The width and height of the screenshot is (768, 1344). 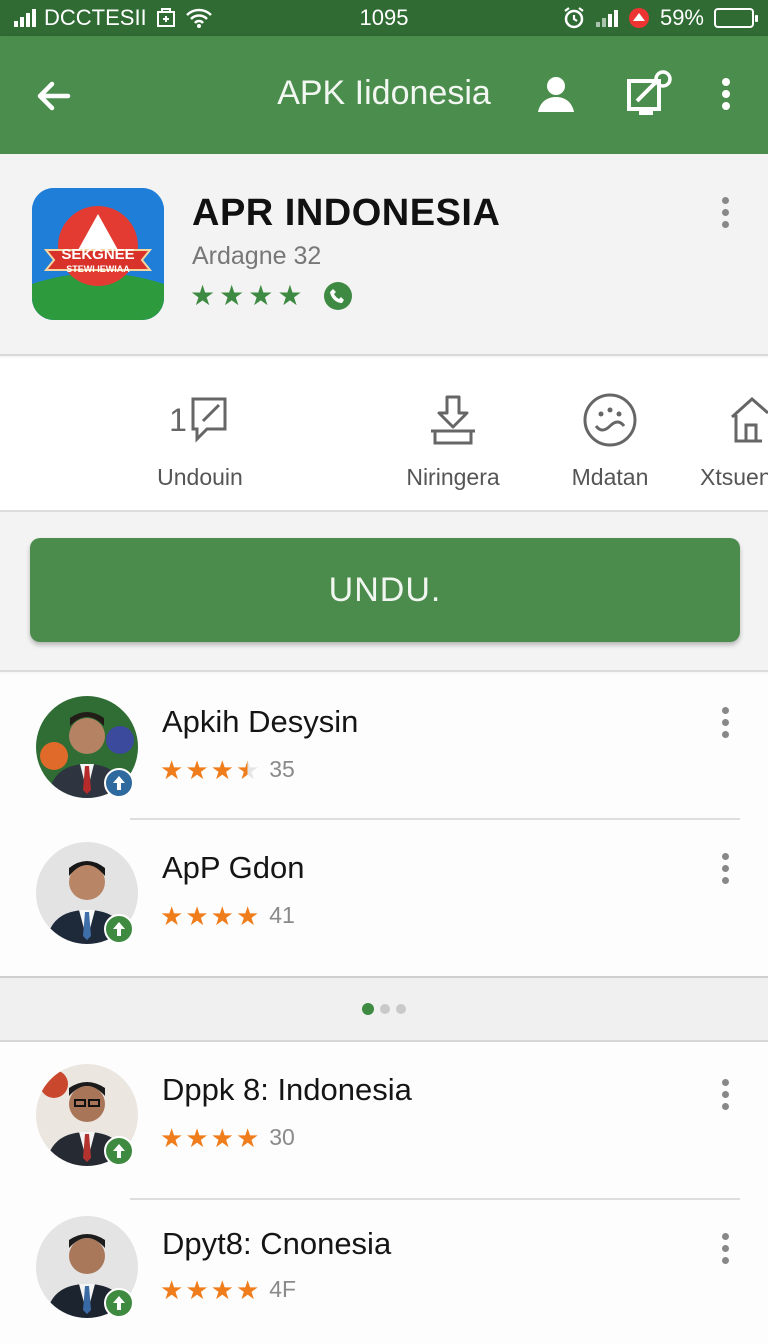 I want to click on quick-actions: 1 Undouin Niringera Mdatan Xtsuen, so click(x=384, y=435).